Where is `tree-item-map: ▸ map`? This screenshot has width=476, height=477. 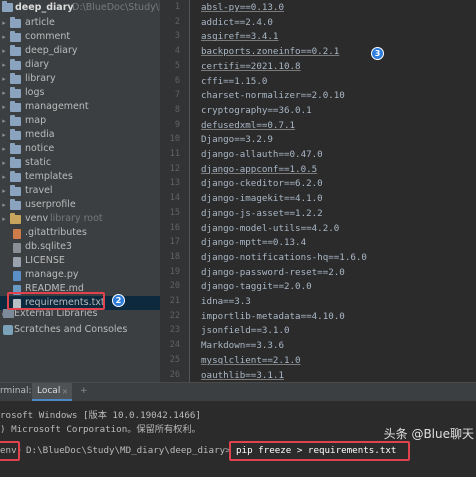
tree-item-map: ▸ map is located at coordinates (80, 121).